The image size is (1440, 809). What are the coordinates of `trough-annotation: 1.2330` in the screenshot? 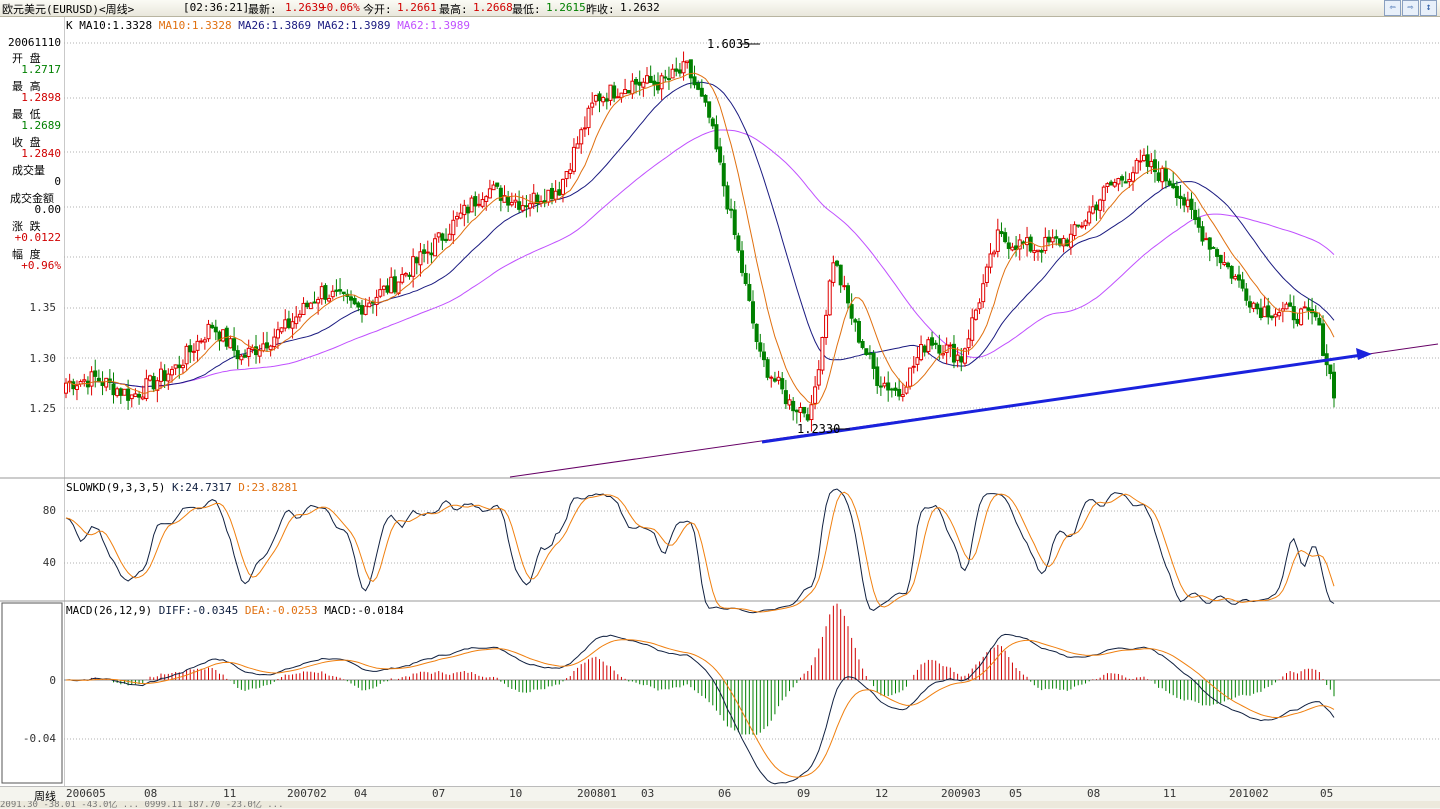 It's located at (818, 429).